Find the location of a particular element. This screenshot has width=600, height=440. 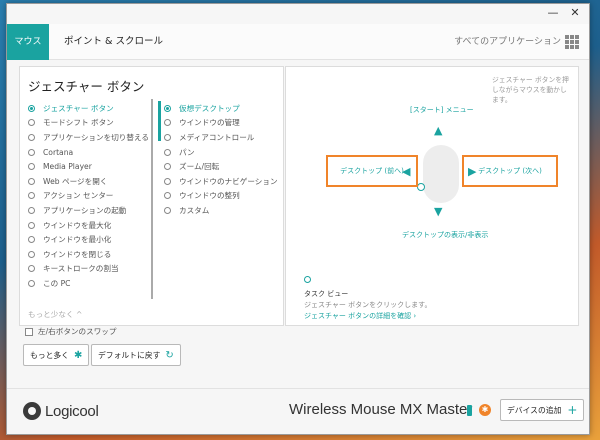

action-option-item: メディアコントロール is located at coordinates (222, 137).